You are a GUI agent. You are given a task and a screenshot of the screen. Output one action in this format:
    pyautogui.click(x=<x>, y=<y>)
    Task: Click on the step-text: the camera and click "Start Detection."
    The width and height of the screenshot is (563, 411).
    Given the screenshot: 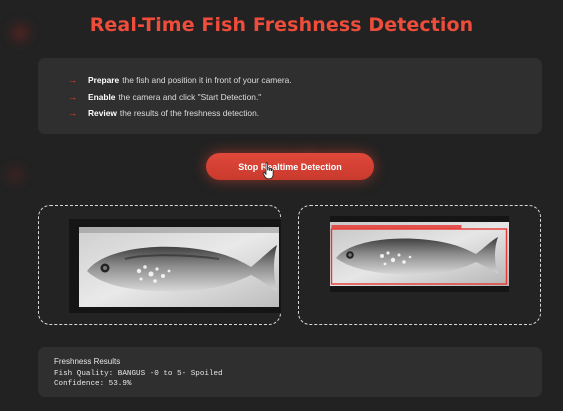 What is the action you would take?
    pyautogui.click(x=190, y=96)
    